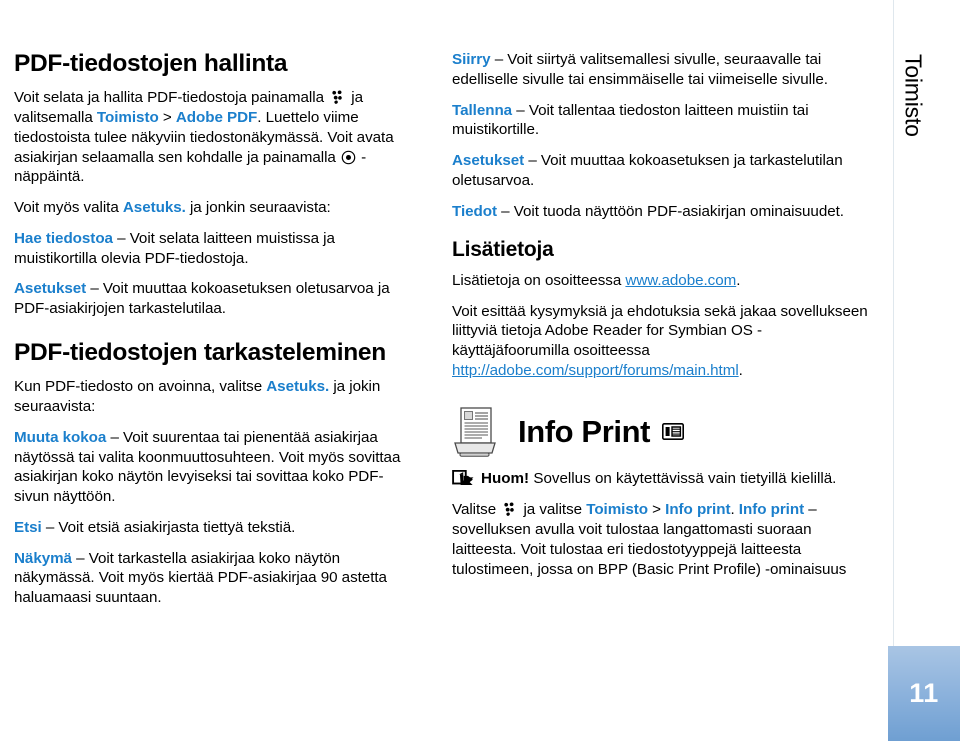 Image resolution: width=960 pixels, height=741 pixels. Describe the element at coordinates (913, 154) in the screenshot. I see `chapter-tab: Toimisto` at that location.